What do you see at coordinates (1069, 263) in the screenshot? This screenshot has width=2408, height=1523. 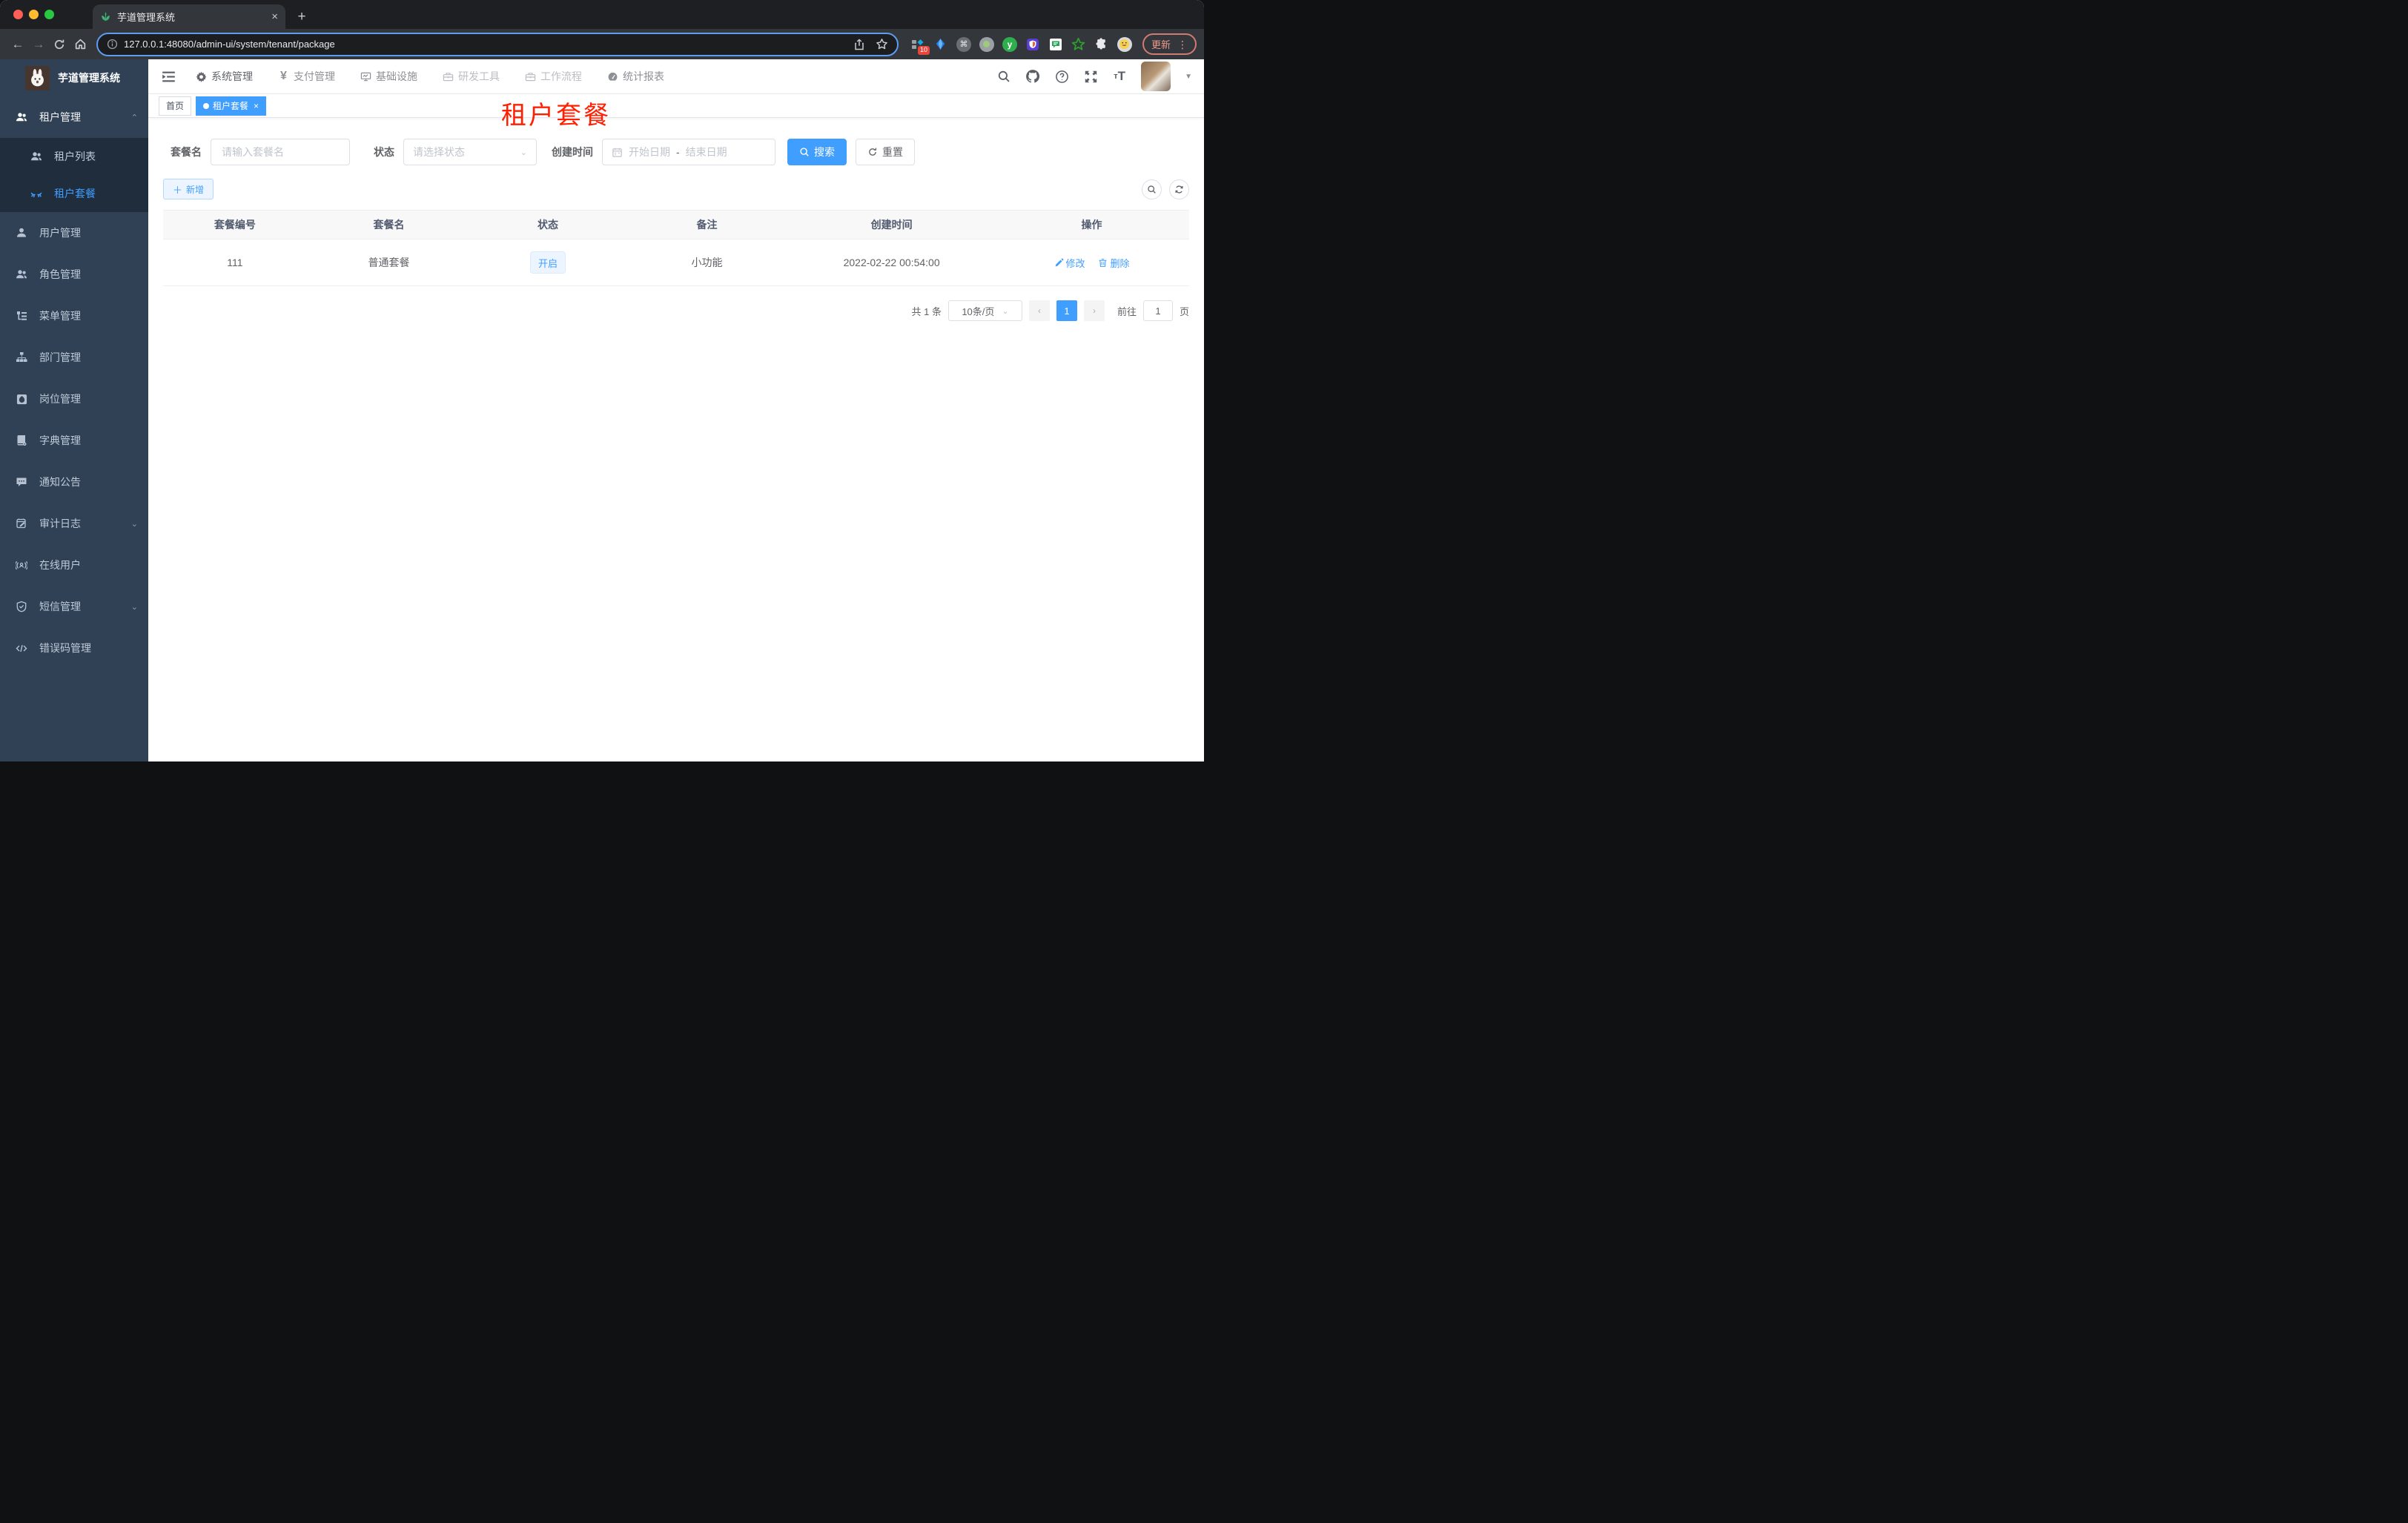 I see `edit-link: 修改` at bounding box center [1069, 263].